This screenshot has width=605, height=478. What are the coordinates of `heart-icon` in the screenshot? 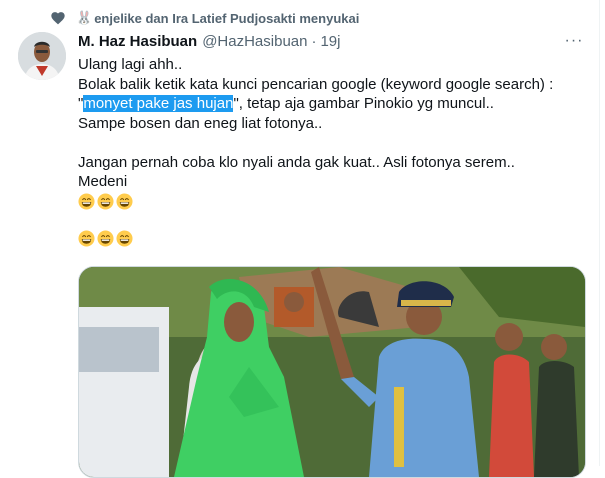 It's located at (58, 18).